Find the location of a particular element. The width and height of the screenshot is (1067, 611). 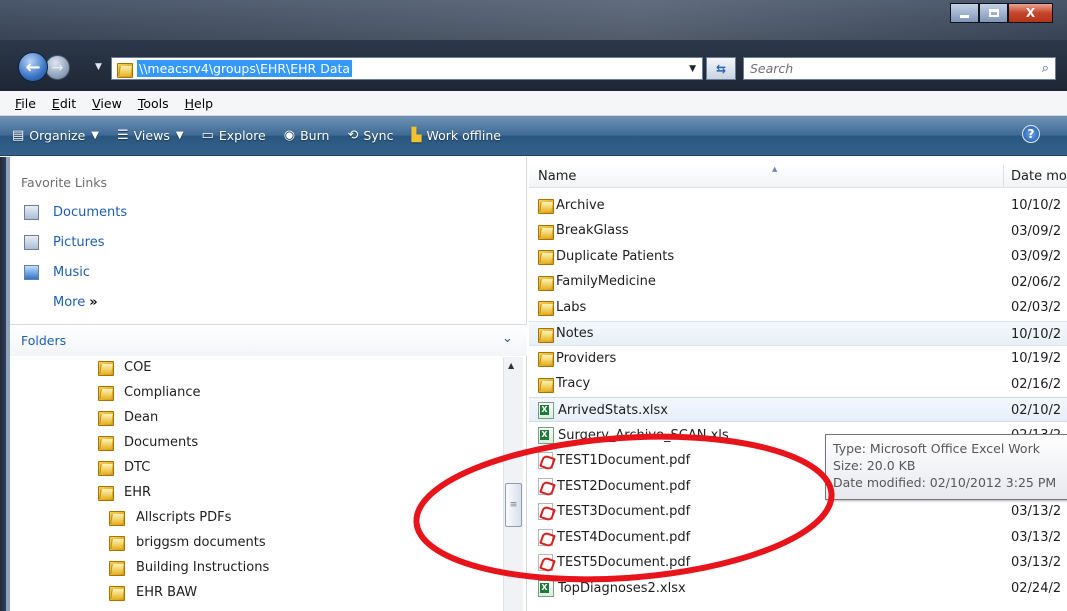

file-name-cell: TEST2Document.pdf is located at coordinates (614, 486).